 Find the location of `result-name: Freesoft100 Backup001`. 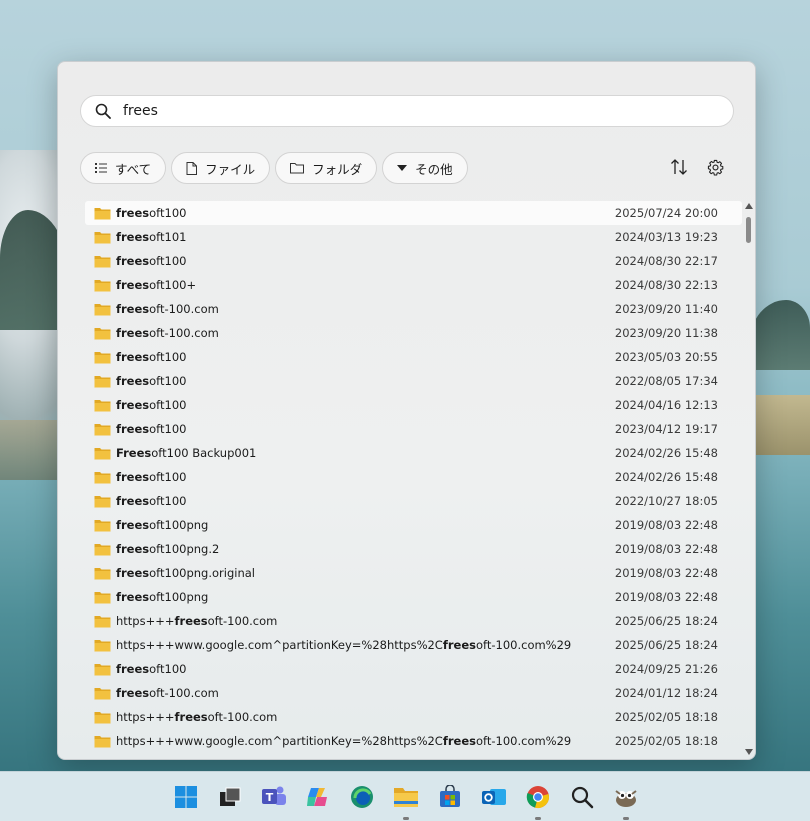

result-name: Freesoft100 Backup001 is located at coordinates (186, 453).